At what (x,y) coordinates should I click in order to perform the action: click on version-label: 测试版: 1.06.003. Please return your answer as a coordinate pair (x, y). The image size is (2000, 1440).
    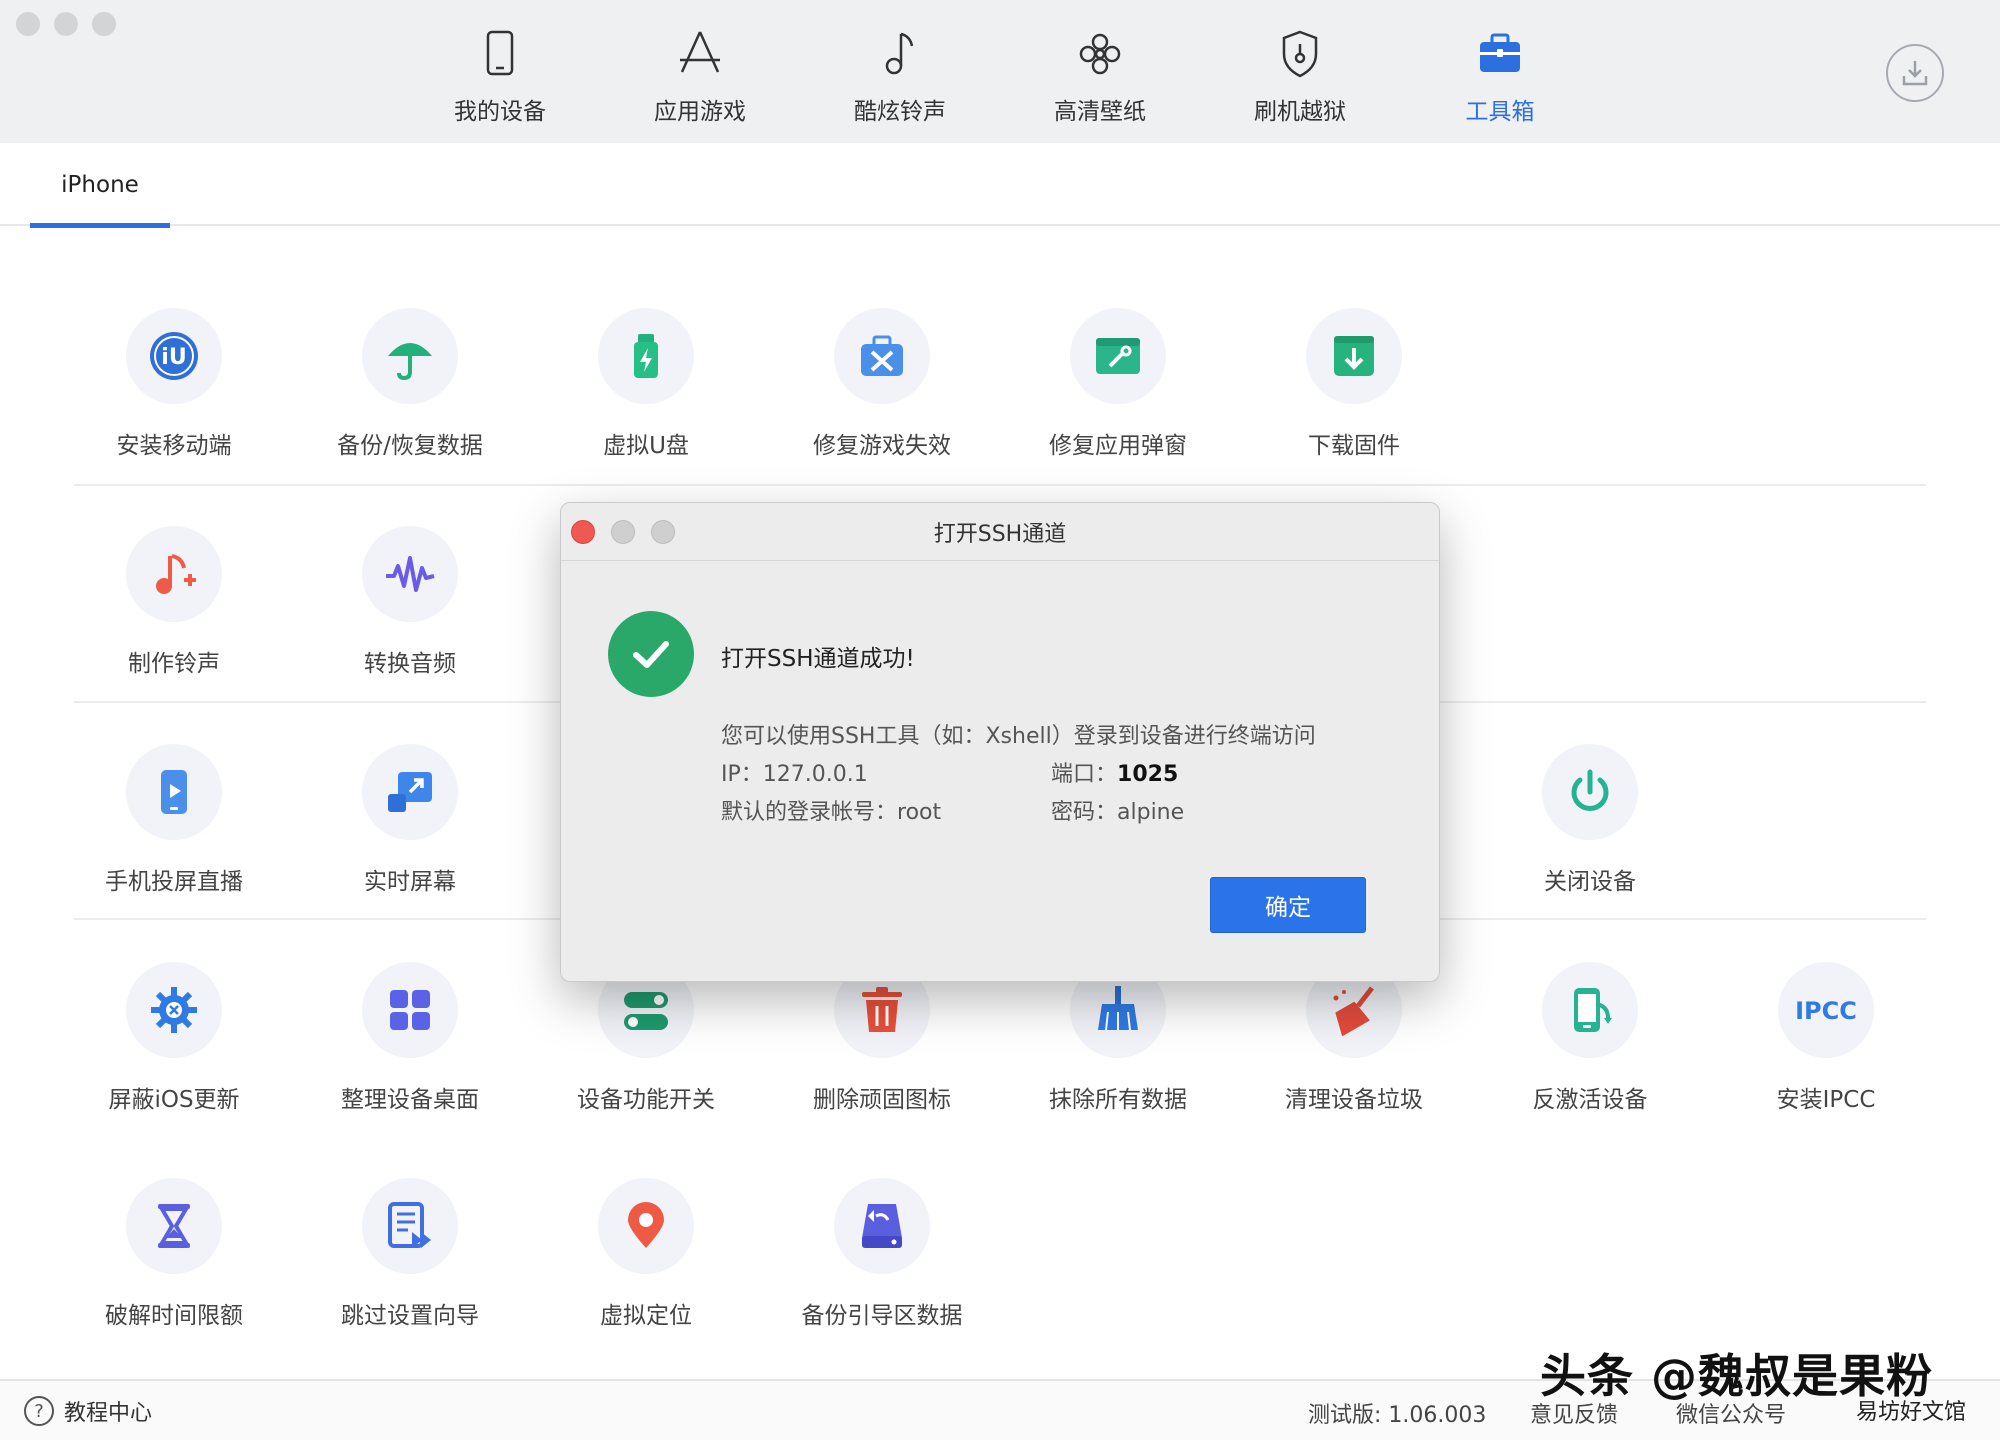
    Looking at the image, I should click on (1397, 1415).